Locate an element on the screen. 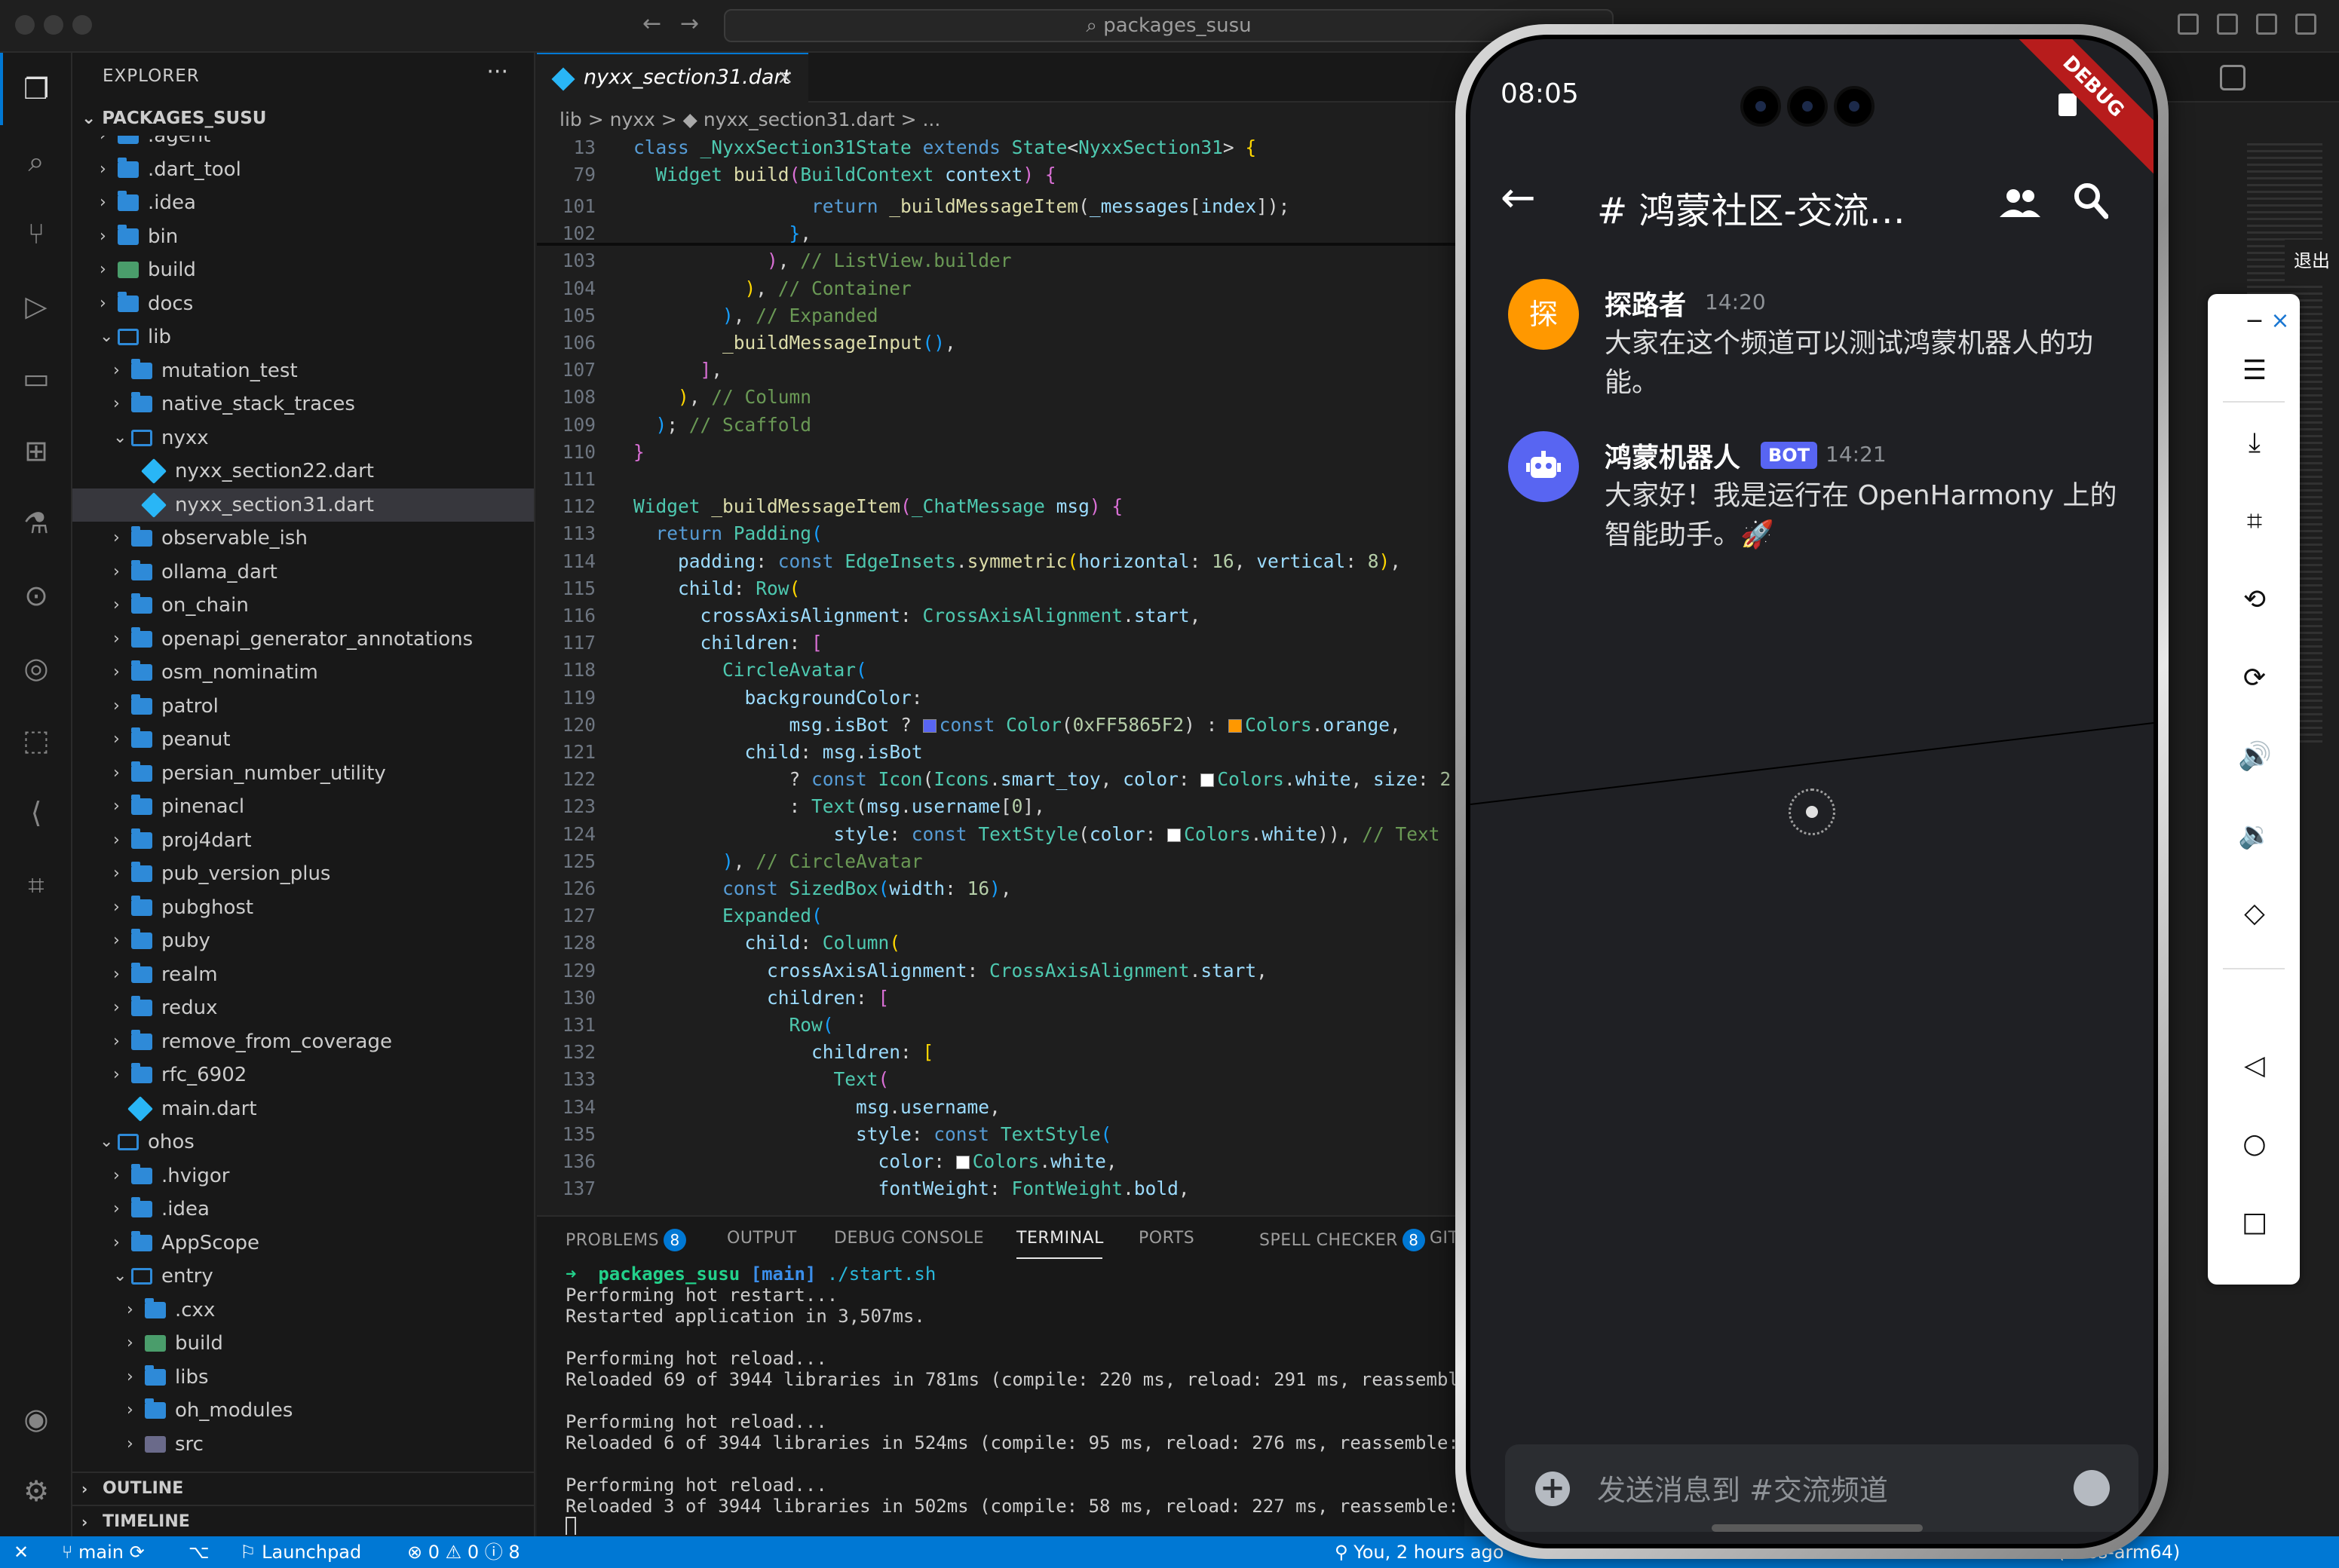 This screenshot has height=1568, width=2339. tree-item: › ollama_dart is located at coordinates (303, 572).